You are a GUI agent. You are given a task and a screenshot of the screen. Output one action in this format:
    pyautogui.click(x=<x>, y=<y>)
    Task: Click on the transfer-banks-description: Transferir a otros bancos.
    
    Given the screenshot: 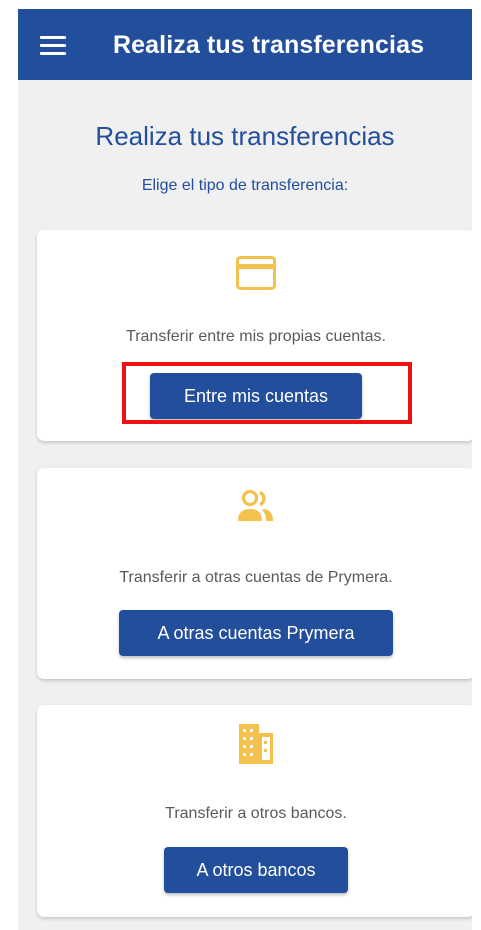 What is the action you would take?
    pyautogui.click(x=256, y=813)
    